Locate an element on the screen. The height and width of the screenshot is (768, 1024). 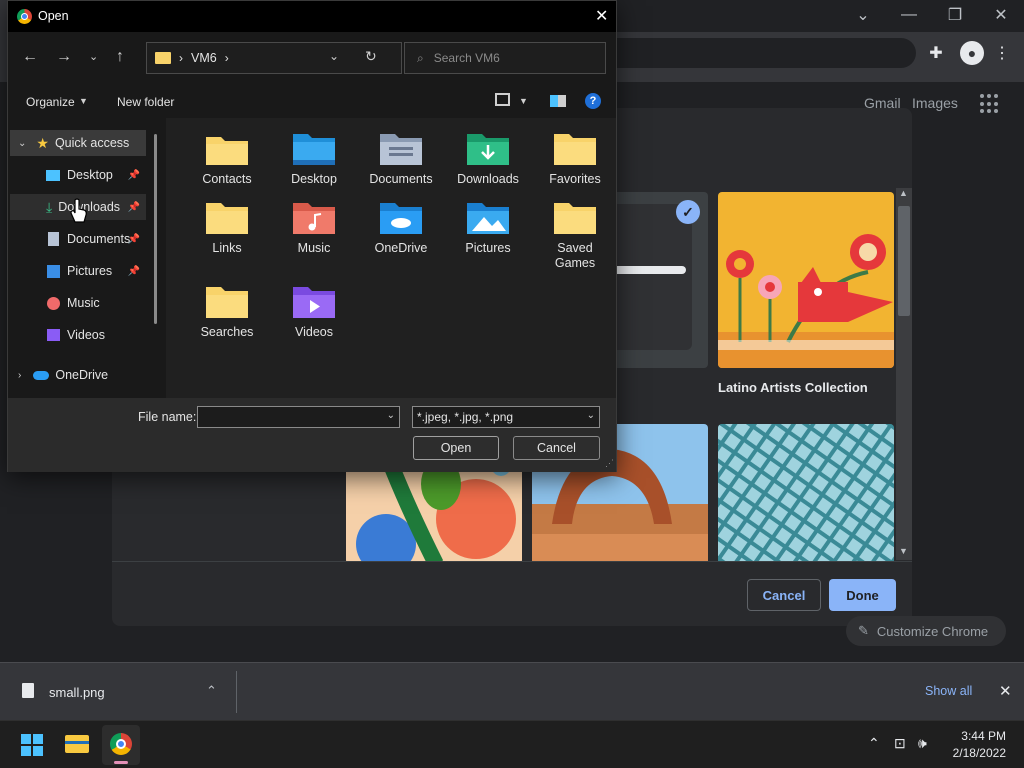
file-item-links: Links is located at coordinates (227, 228).